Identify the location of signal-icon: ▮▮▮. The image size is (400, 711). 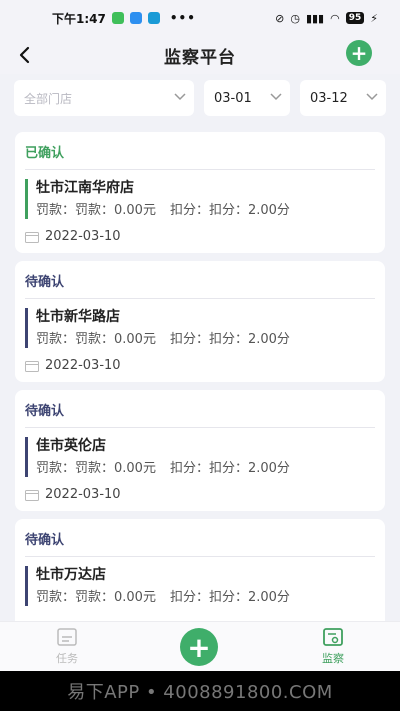
(315, 18).